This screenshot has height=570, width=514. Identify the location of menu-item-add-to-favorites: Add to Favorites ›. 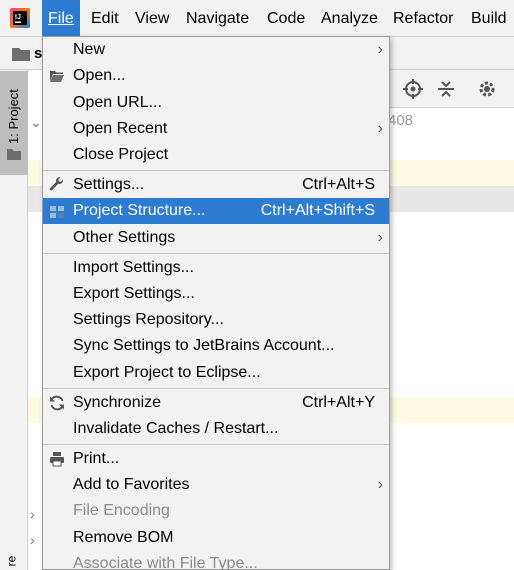
(216, 485).